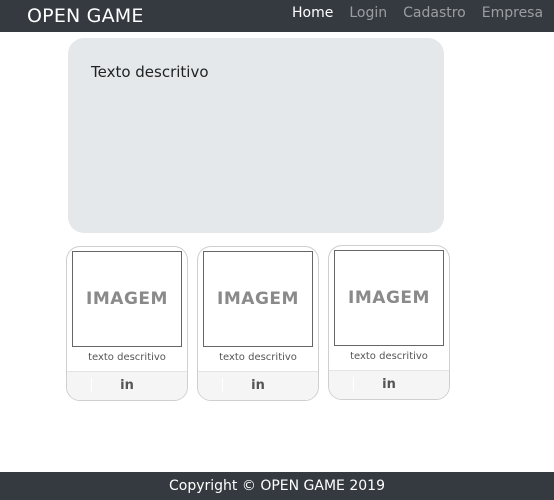 The height and width of the screenshot is (500, 554). What do you see at coordinates (512, 13) in the screenshot?
I see `nav-link-empresa: Empresa` at bounding box center [512, 13].